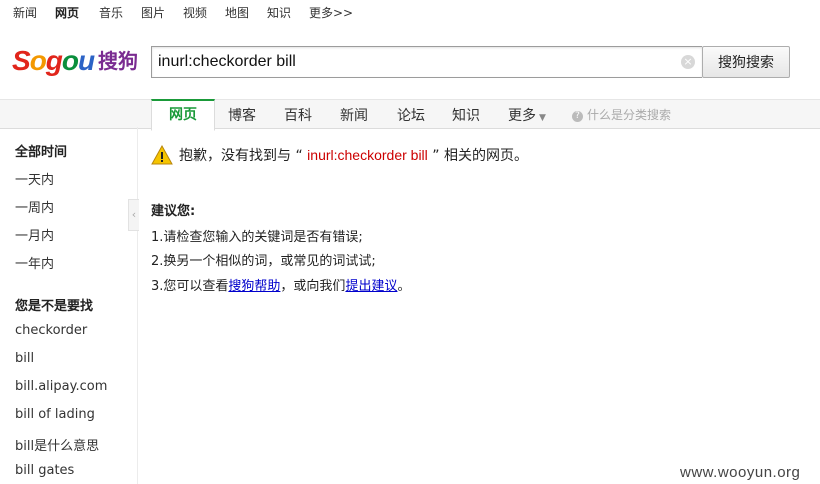  I want to click on suggestion-3: 3.您可以查看搜狗帮助，或向我们提出建议。, so click(280, 284).